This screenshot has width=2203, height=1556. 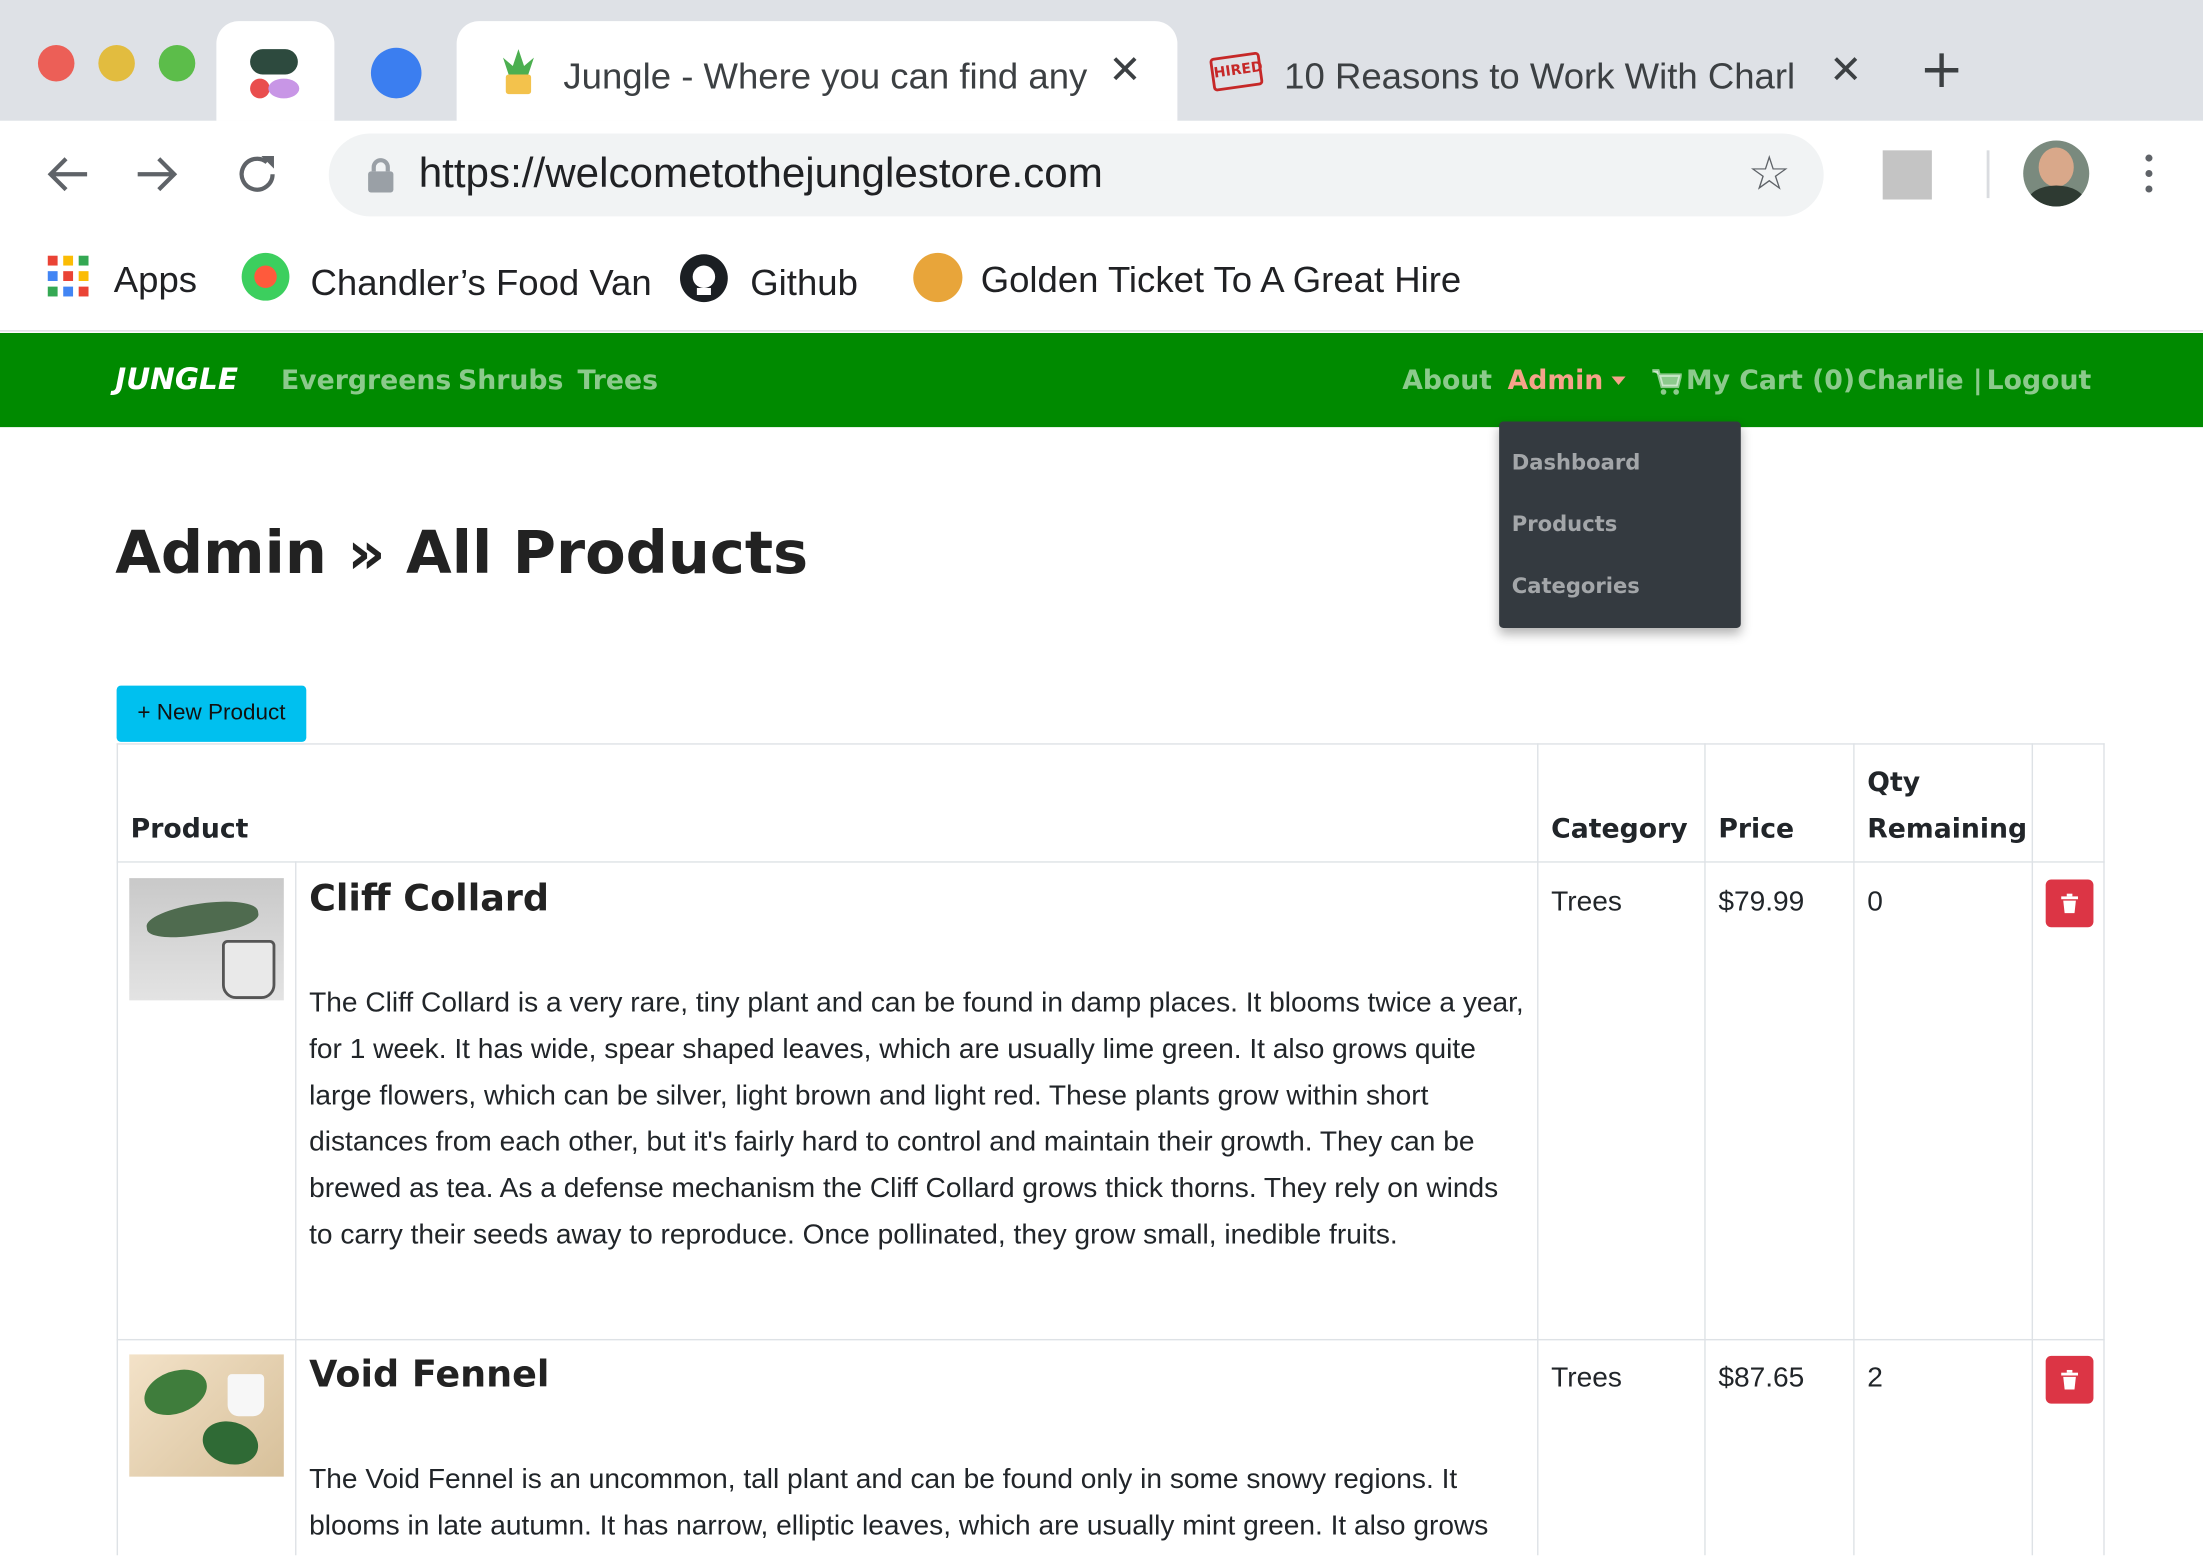 I want to click on food-van-icon, so click(x=265, y=276).